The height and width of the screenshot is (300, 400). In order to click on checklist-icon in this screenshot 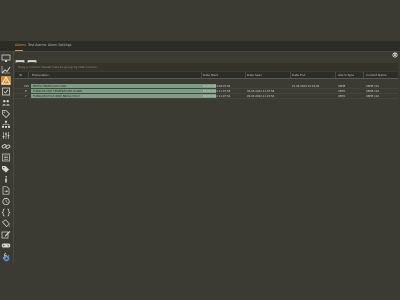, I will do `click(6, 91)`.